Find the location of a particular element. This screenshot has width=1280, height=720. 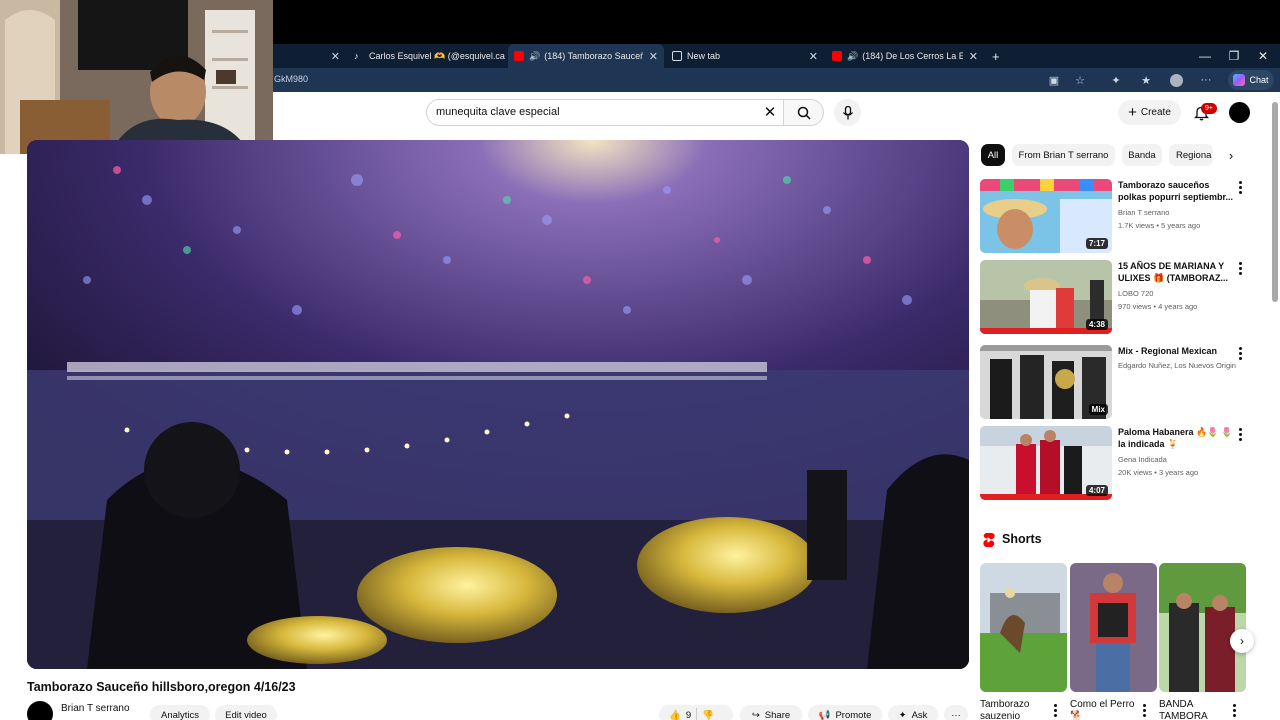

clear-search-icon: ✕ is located at coordinates (770, 112).